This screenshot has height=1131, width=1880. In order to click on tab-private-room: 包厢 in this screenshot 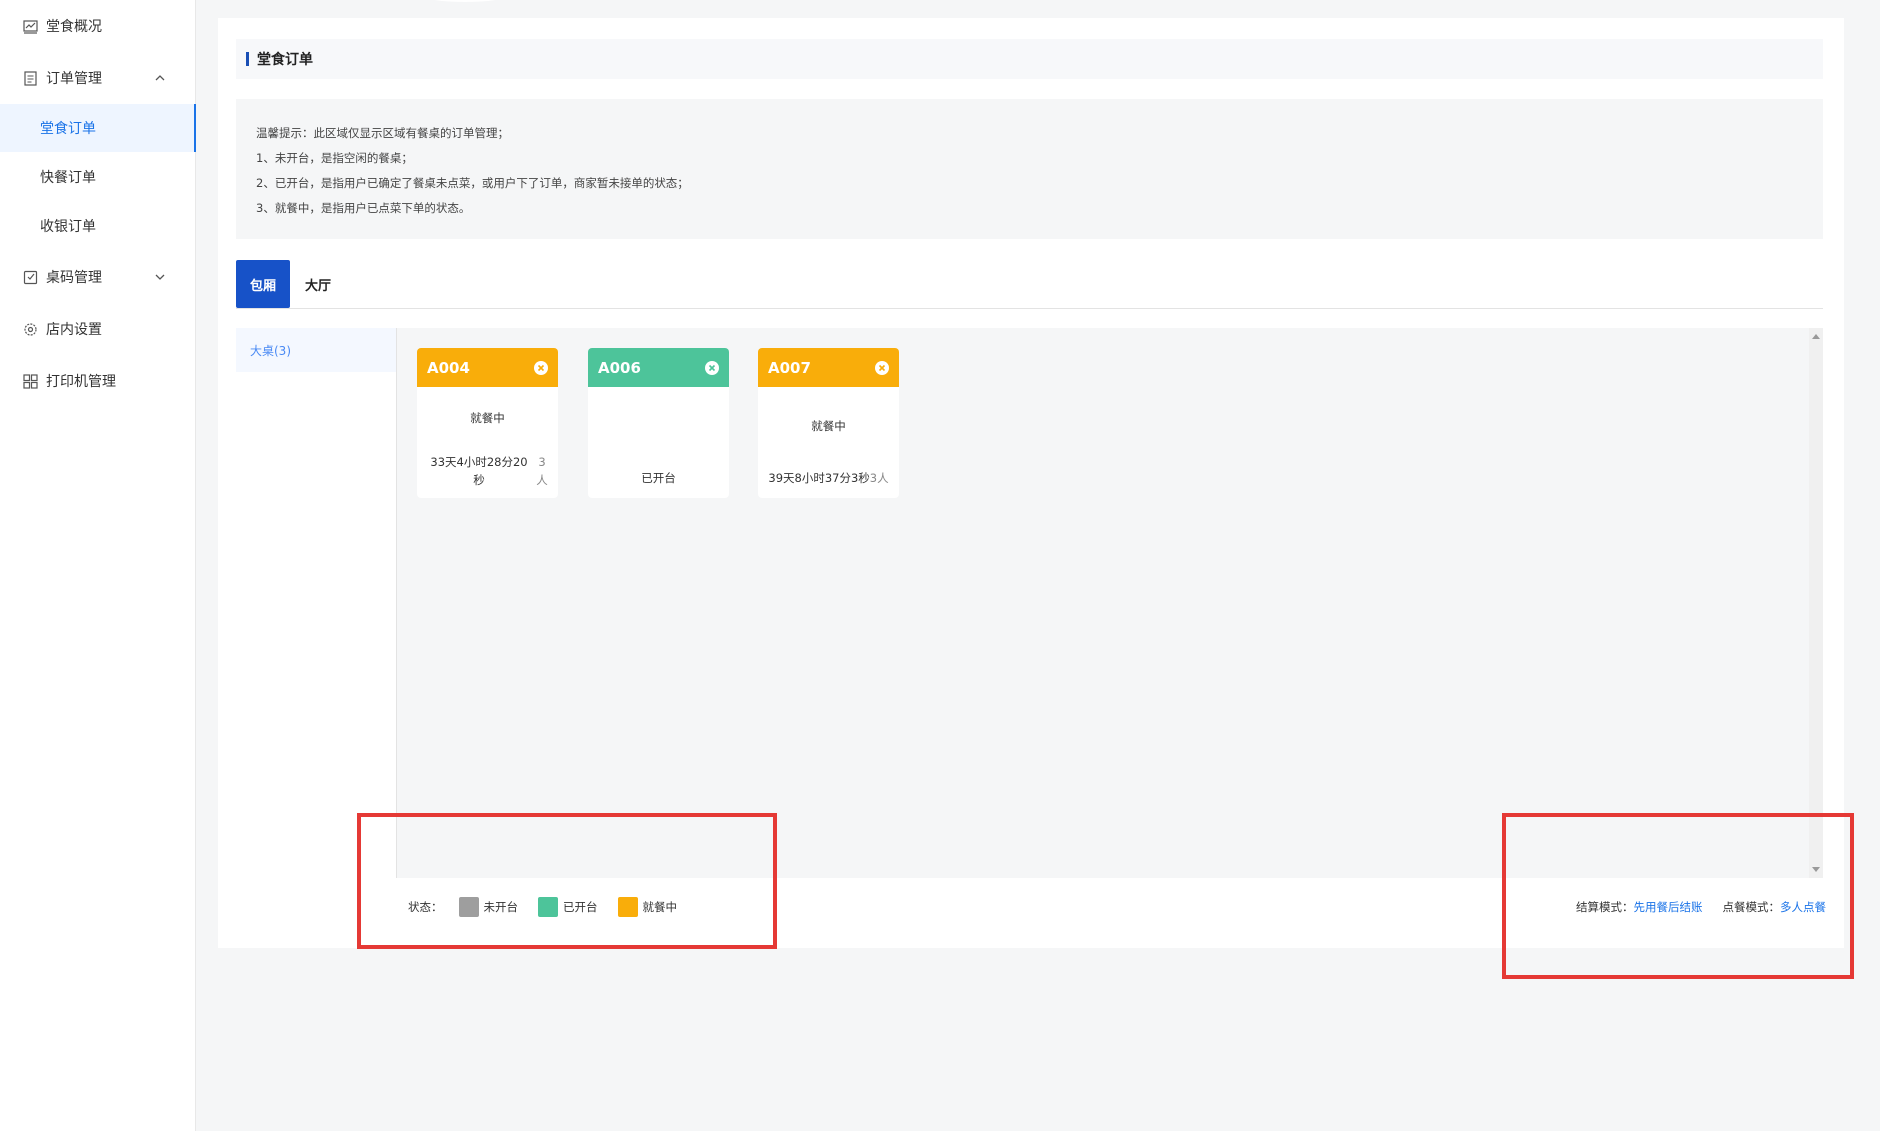, I will do `click(263, 284)`.